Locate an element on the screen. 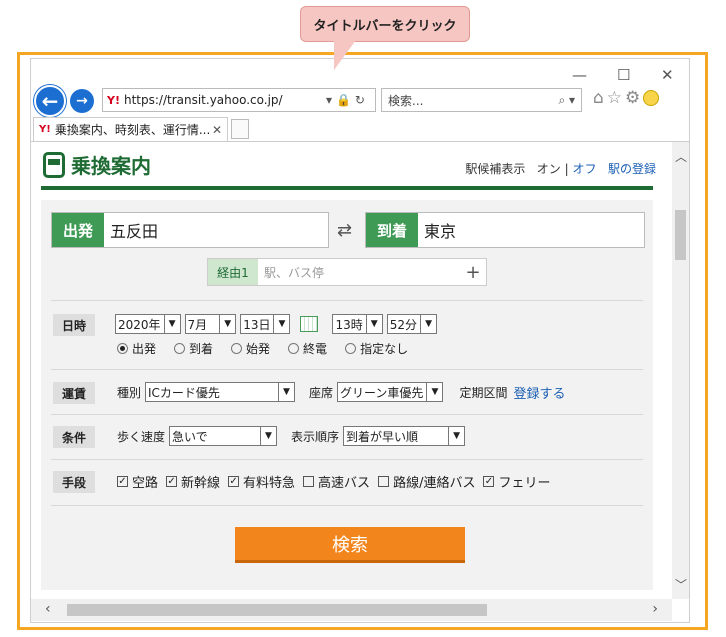 The width and height of the screenshot is (726, 637). minimize-button: — is located at coordinates (579, 75).